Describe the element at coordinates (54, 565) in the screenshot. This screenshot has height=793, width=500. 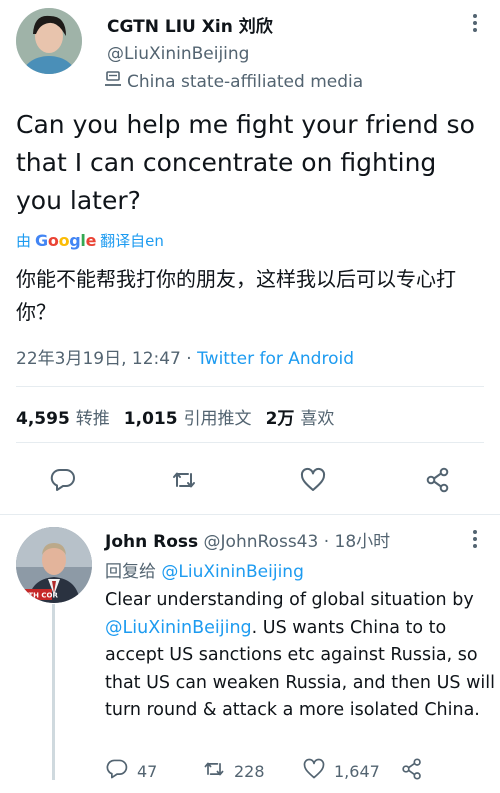
I see `reply-avatar: WITH COR` at that location.